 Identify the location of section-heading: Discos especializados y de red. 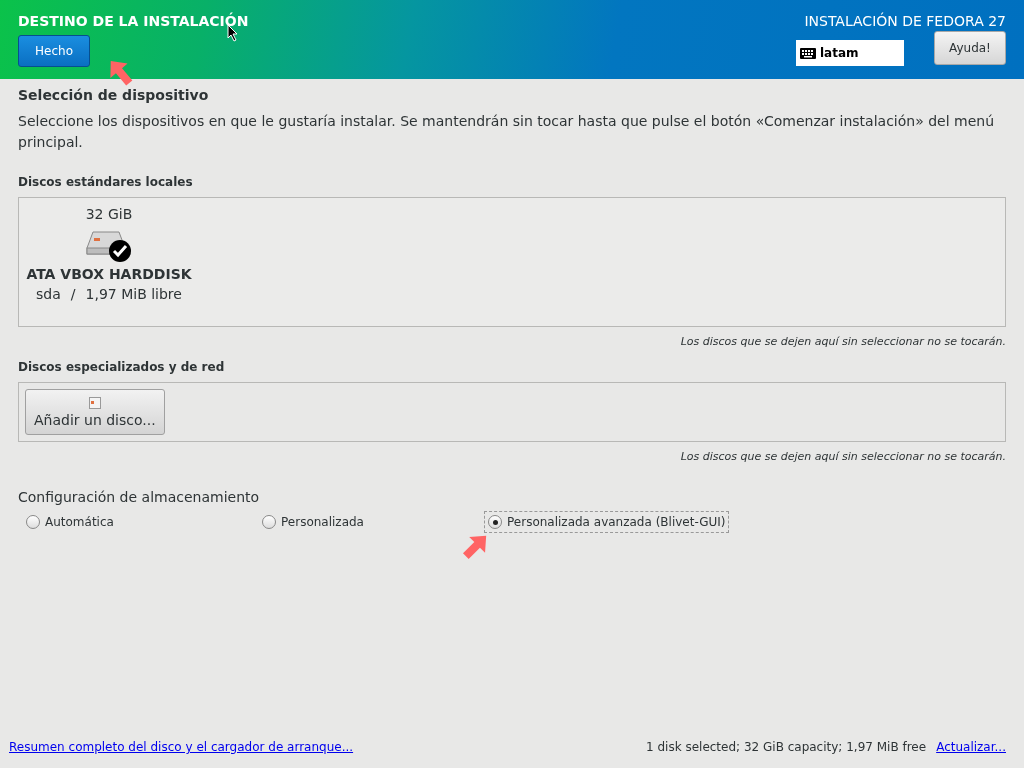
(122, 367).